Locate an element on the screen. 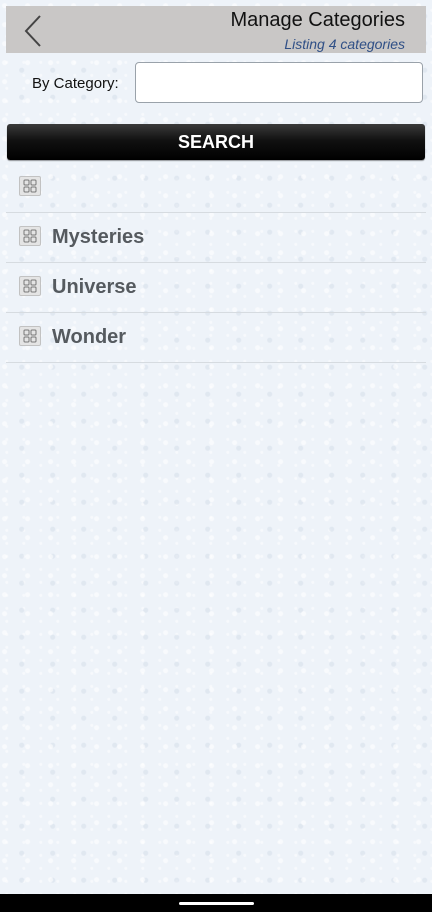 Image resolution: width=432 pixels, height=912 pixels. header-bar: Manage Categories Listing 4 categories is located at coordinates (216, 29).